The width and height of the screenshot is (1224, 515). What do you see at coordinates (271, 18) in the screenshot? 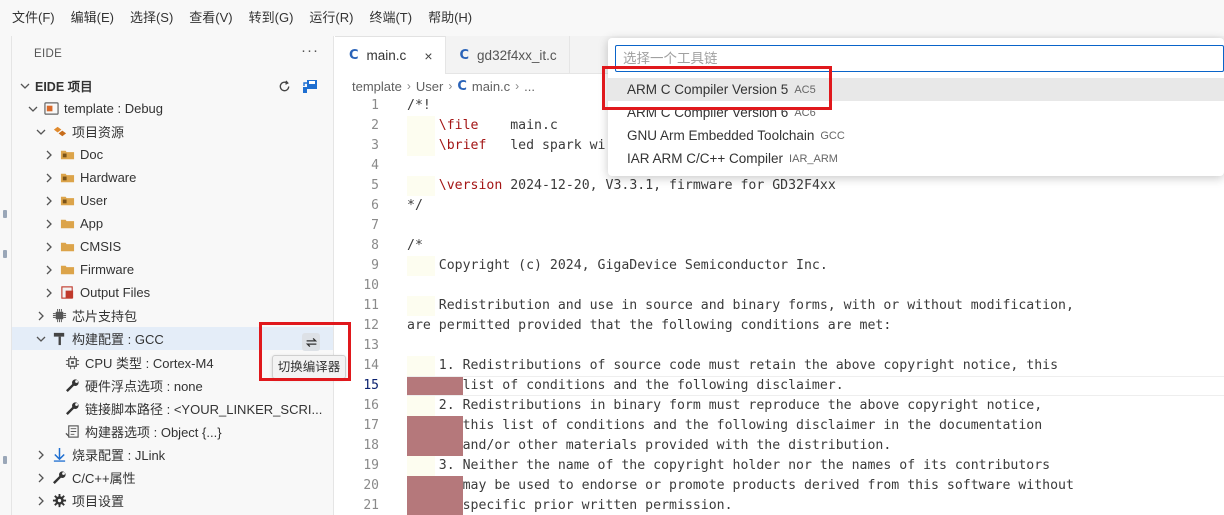
I see `menu-goto: 转到(G)` at bounding box center [271, 18].